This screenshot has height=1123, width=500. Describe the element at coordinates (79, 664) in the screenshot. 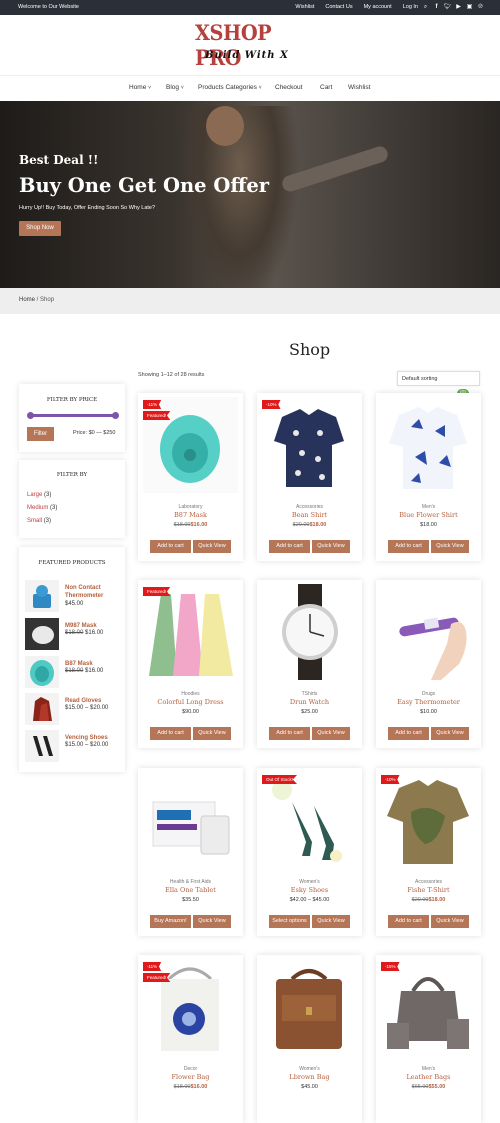

I see `featured-item-name: B87 Mask` at that location.